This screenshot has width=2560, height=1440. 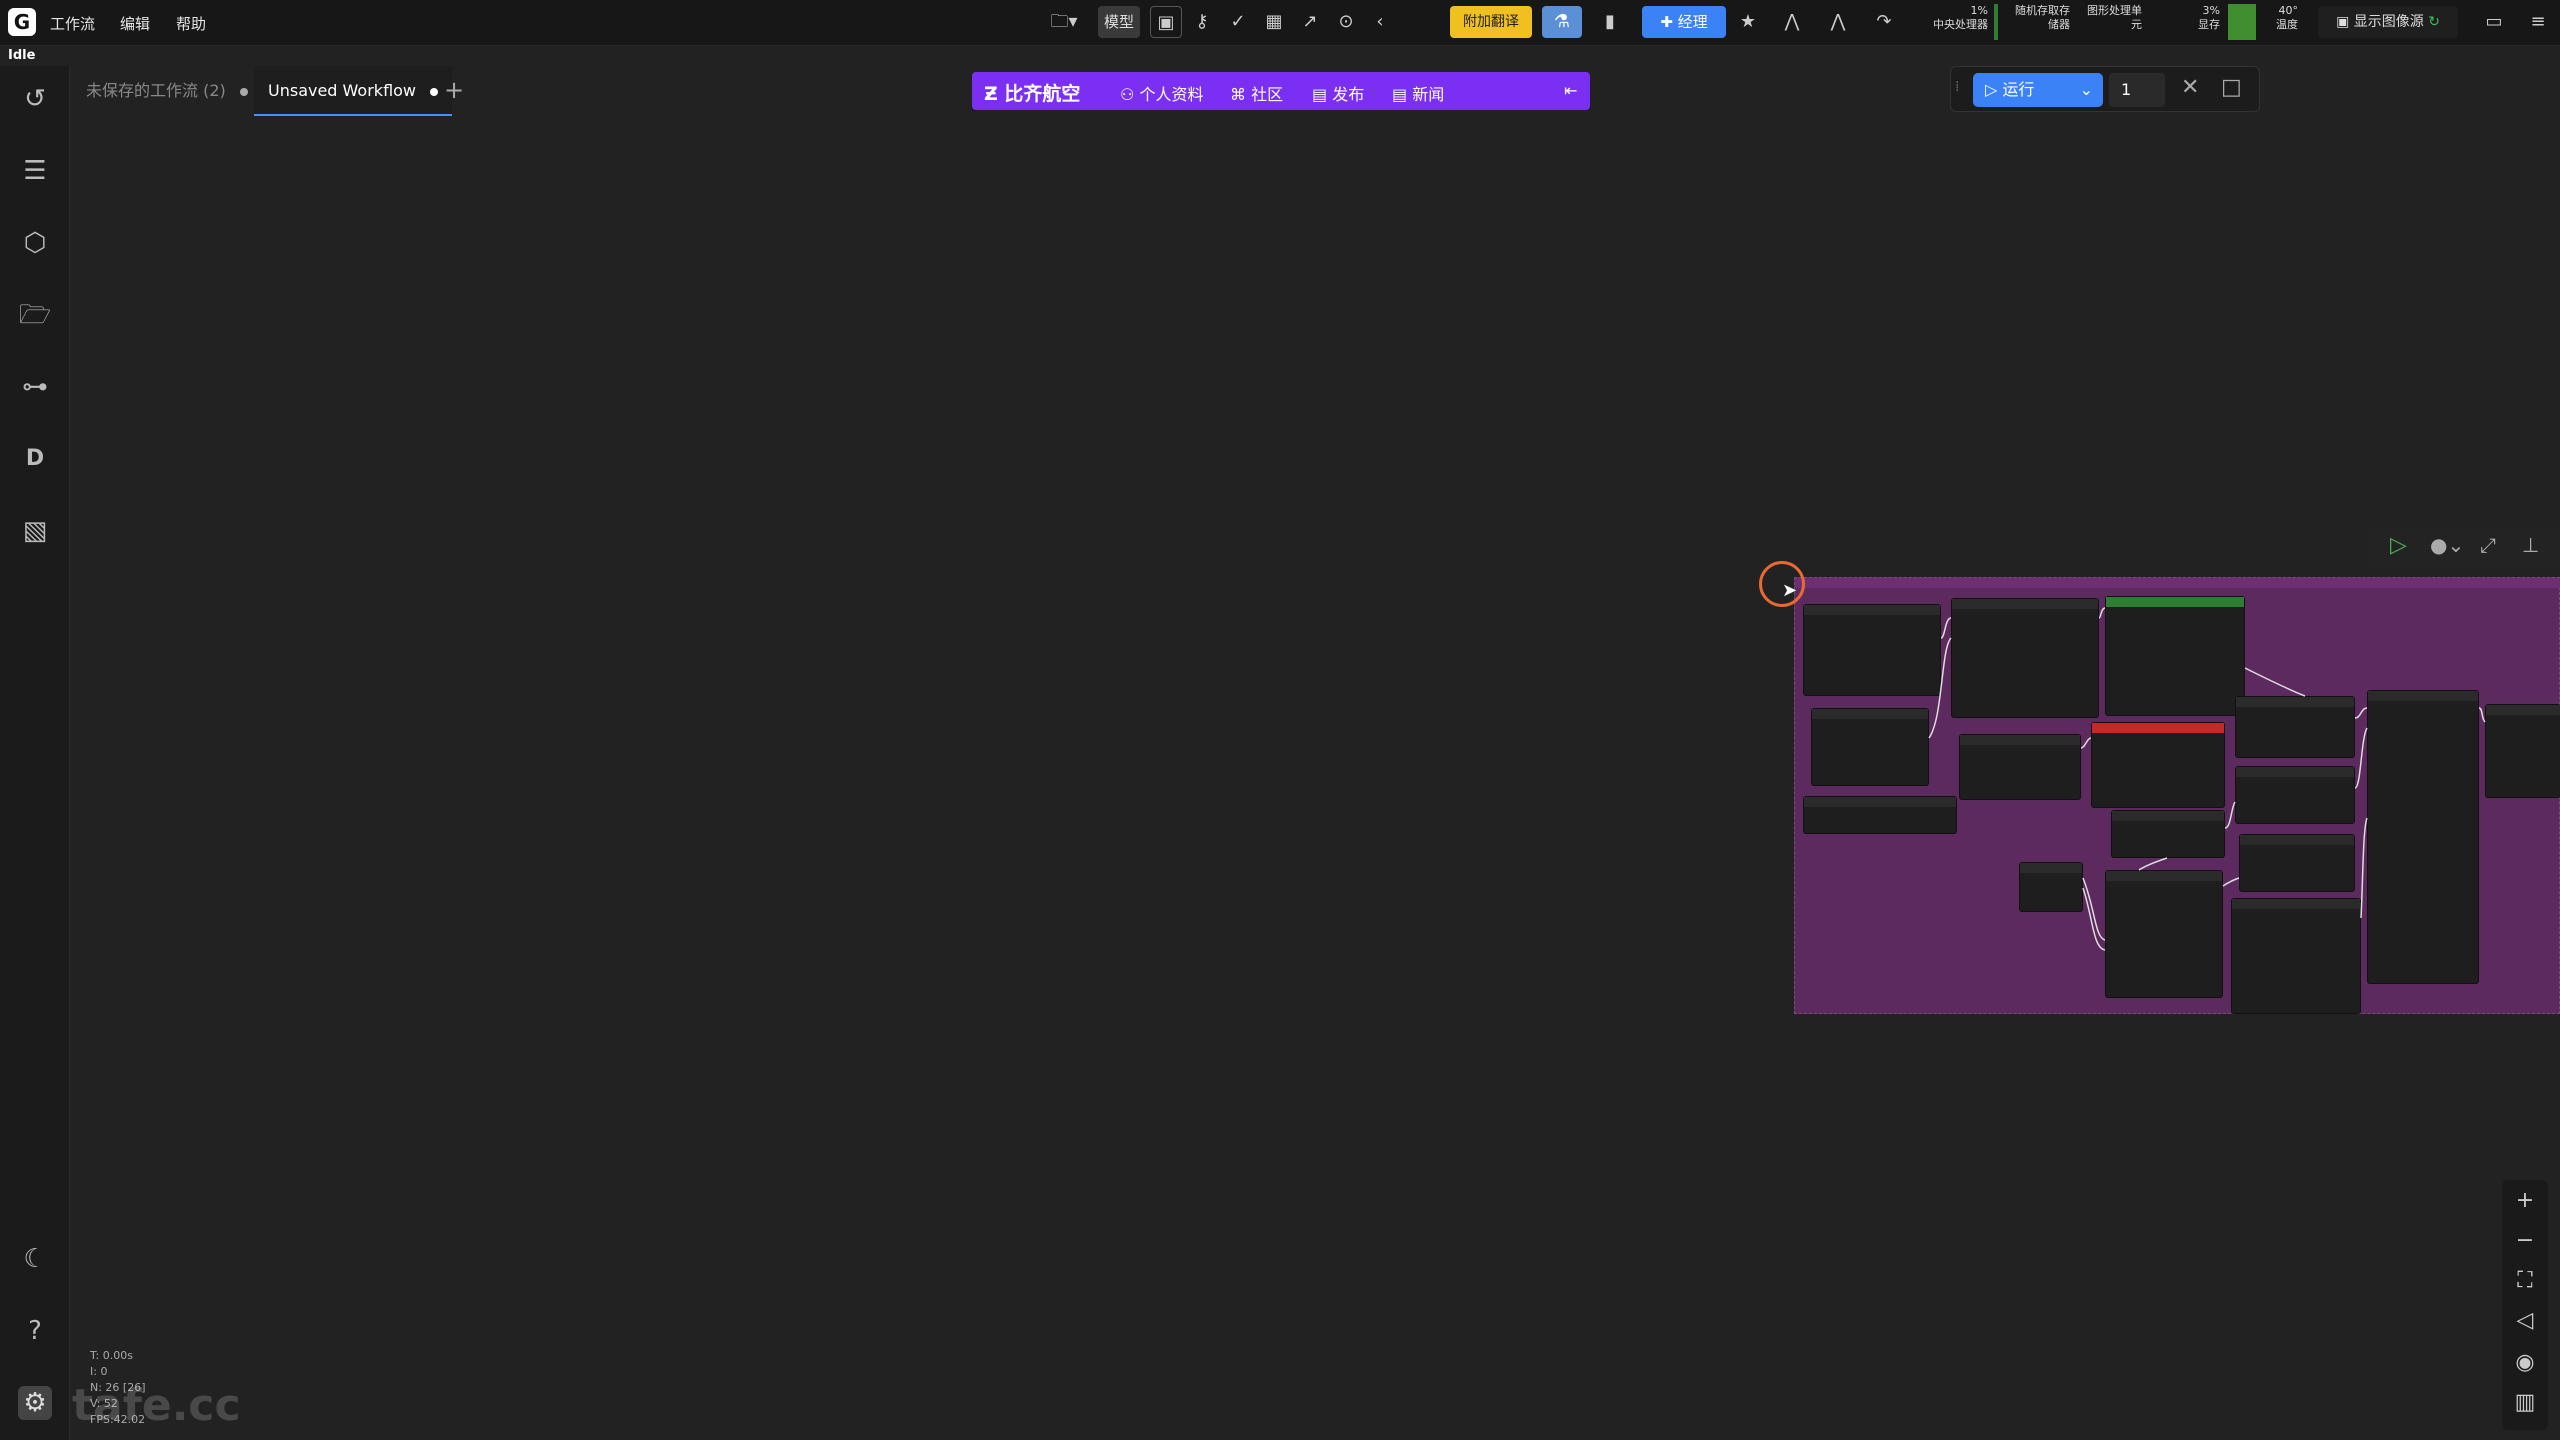 I want to click on mouse-cursor-icon: ➤, so click(x=1790, y=590).